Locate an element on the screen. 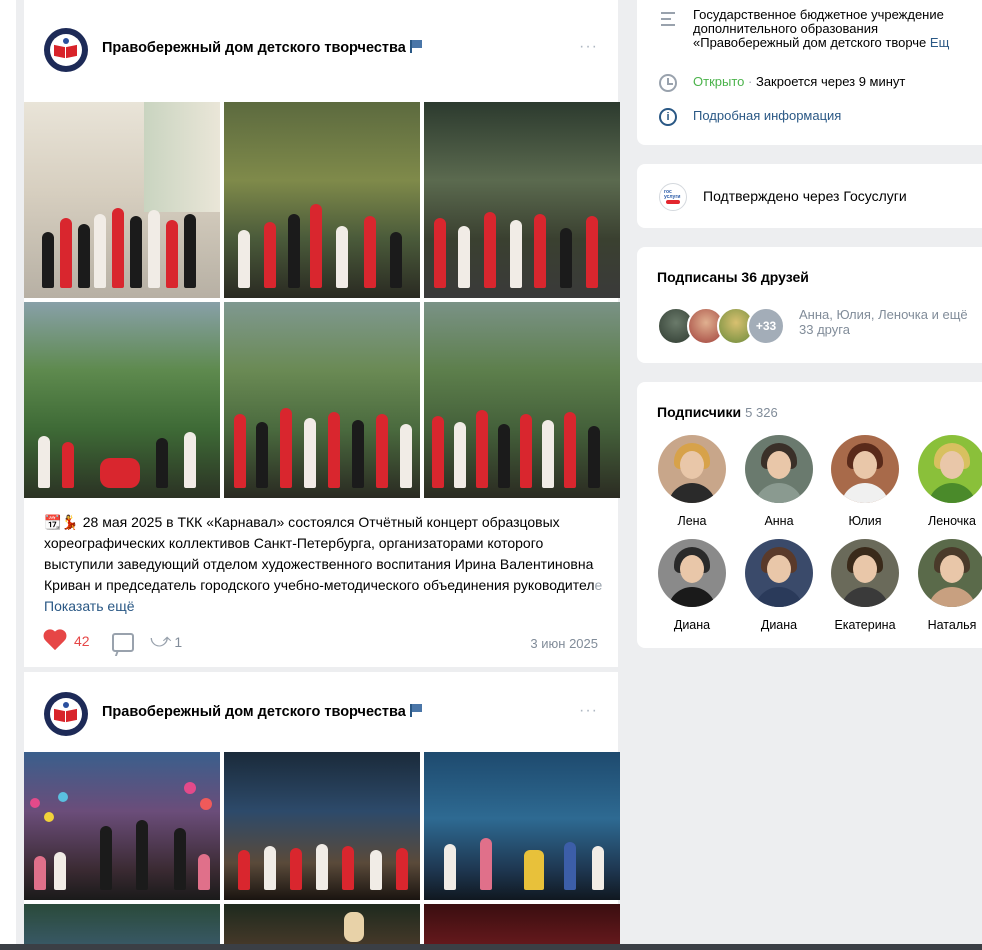 This screenshot has height=950, width=982. left-gap is located at coordinates (20, 475).